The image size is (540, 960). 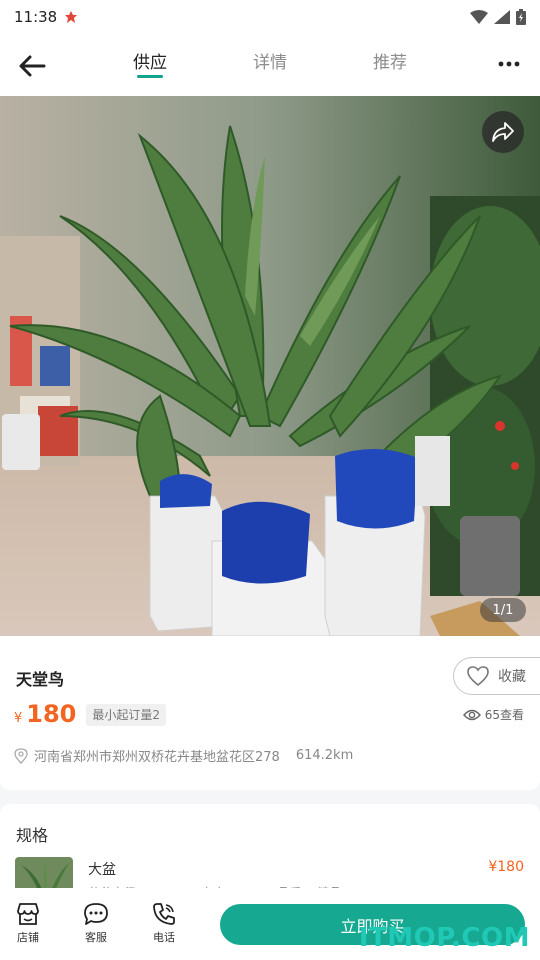 I want to click on phone-icon, so click(x=164, y=914).